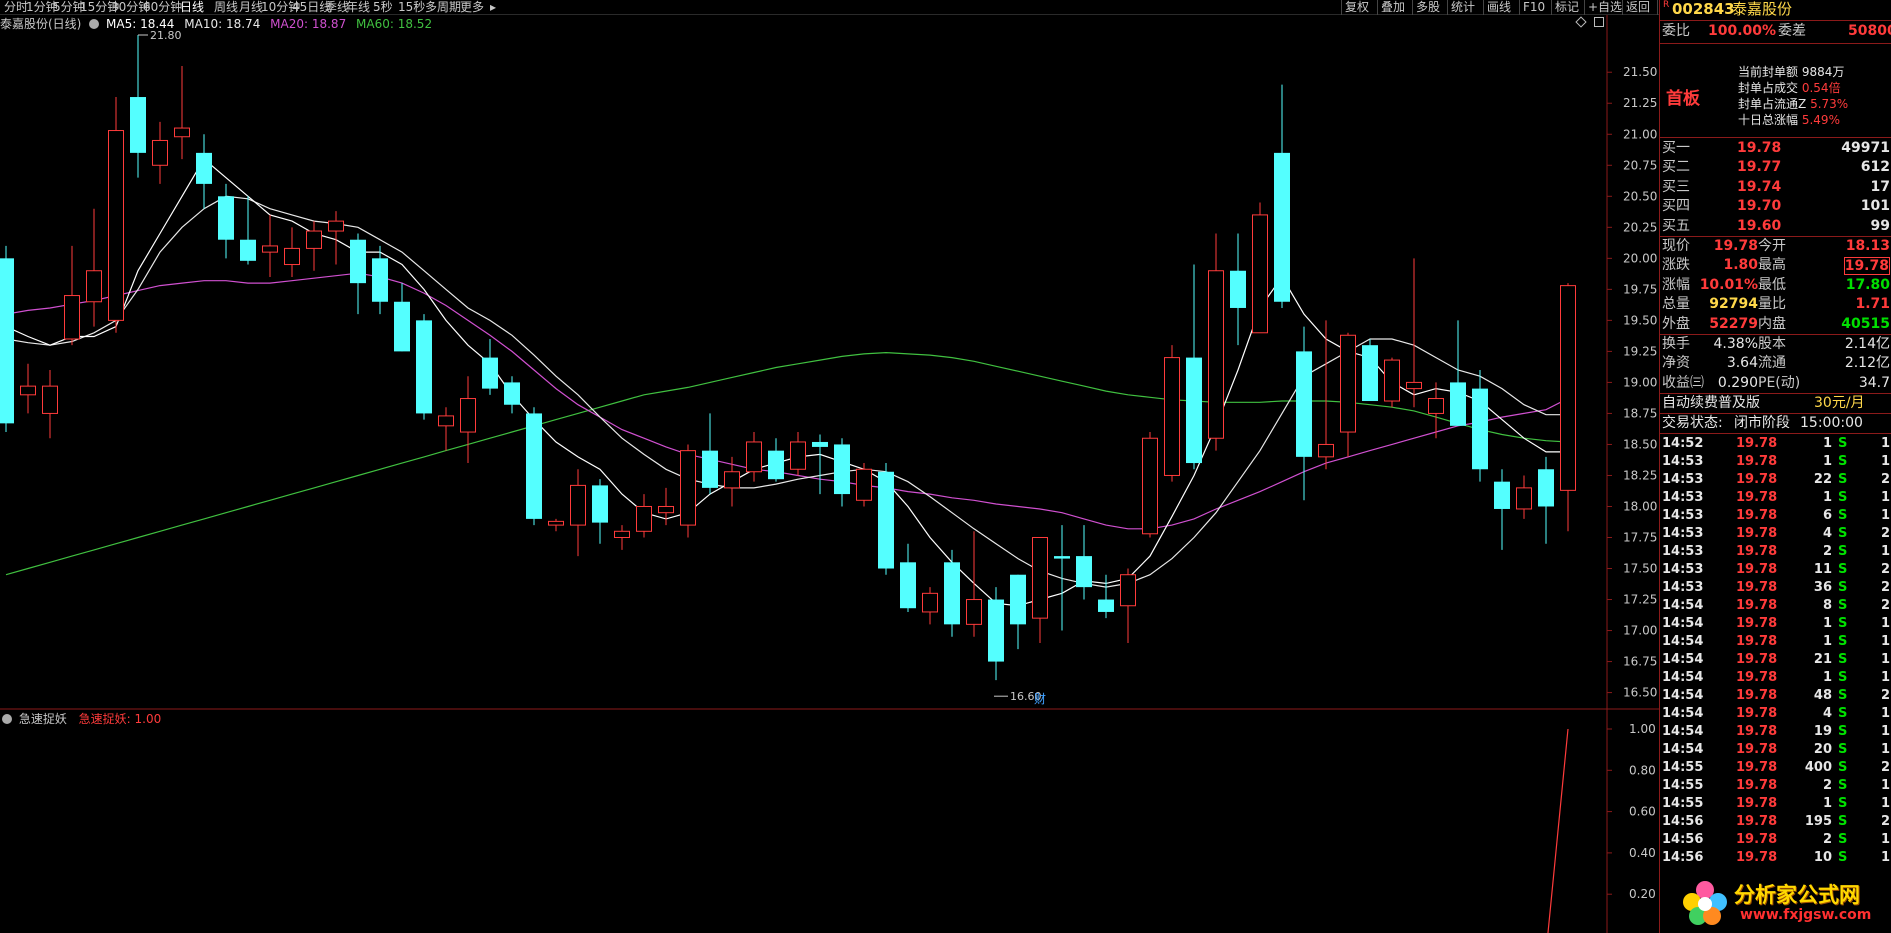  I want to click on stat-row: 现价 19.78 今开 18.13, so click(1775, 246).